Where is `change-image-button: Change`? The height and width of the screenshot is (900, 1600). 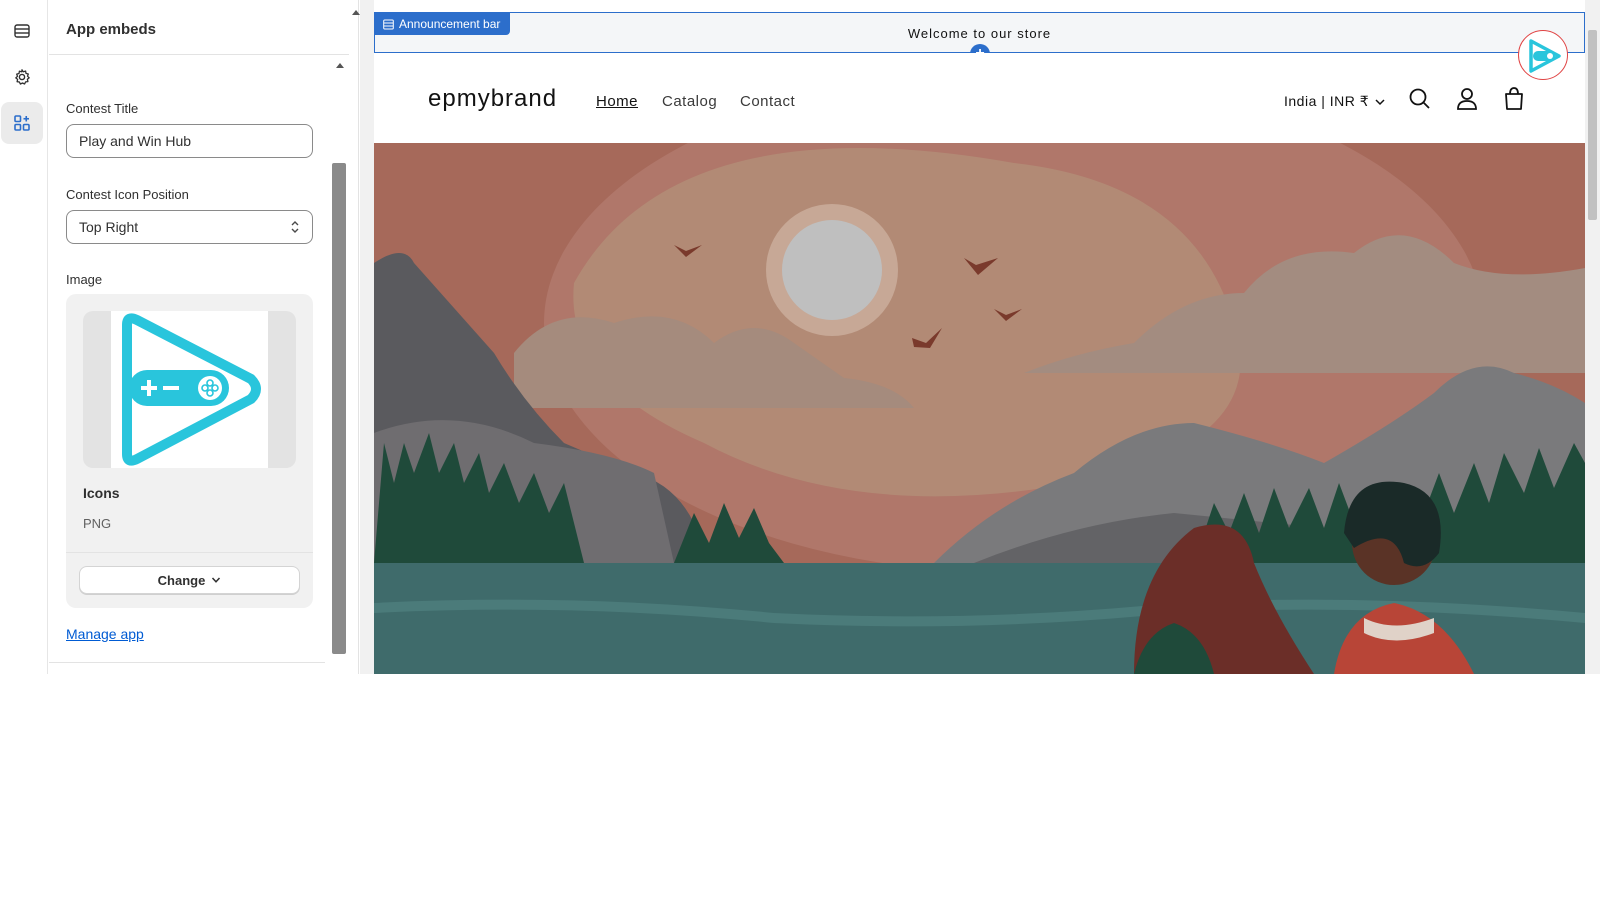
change-image-button: Change is located at coordinates (189, 580).